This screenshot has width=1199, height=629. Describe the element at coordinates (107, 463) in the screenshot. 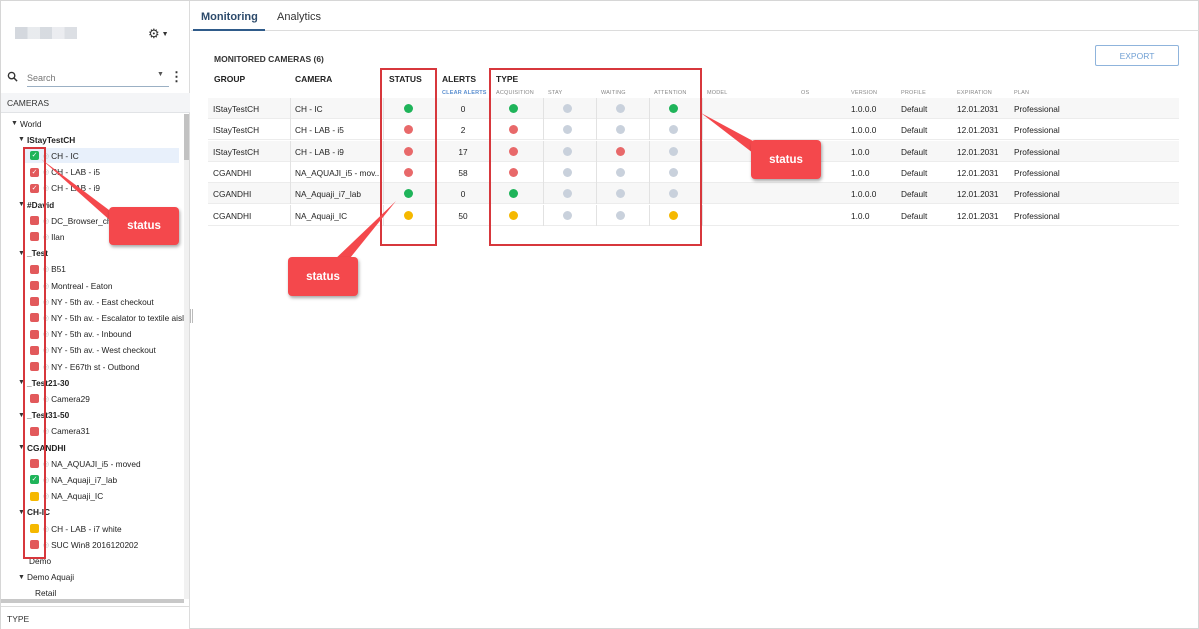

I see `tree-camera-item: ◎ NA_AQUAJI_i5 - moved` at that location.